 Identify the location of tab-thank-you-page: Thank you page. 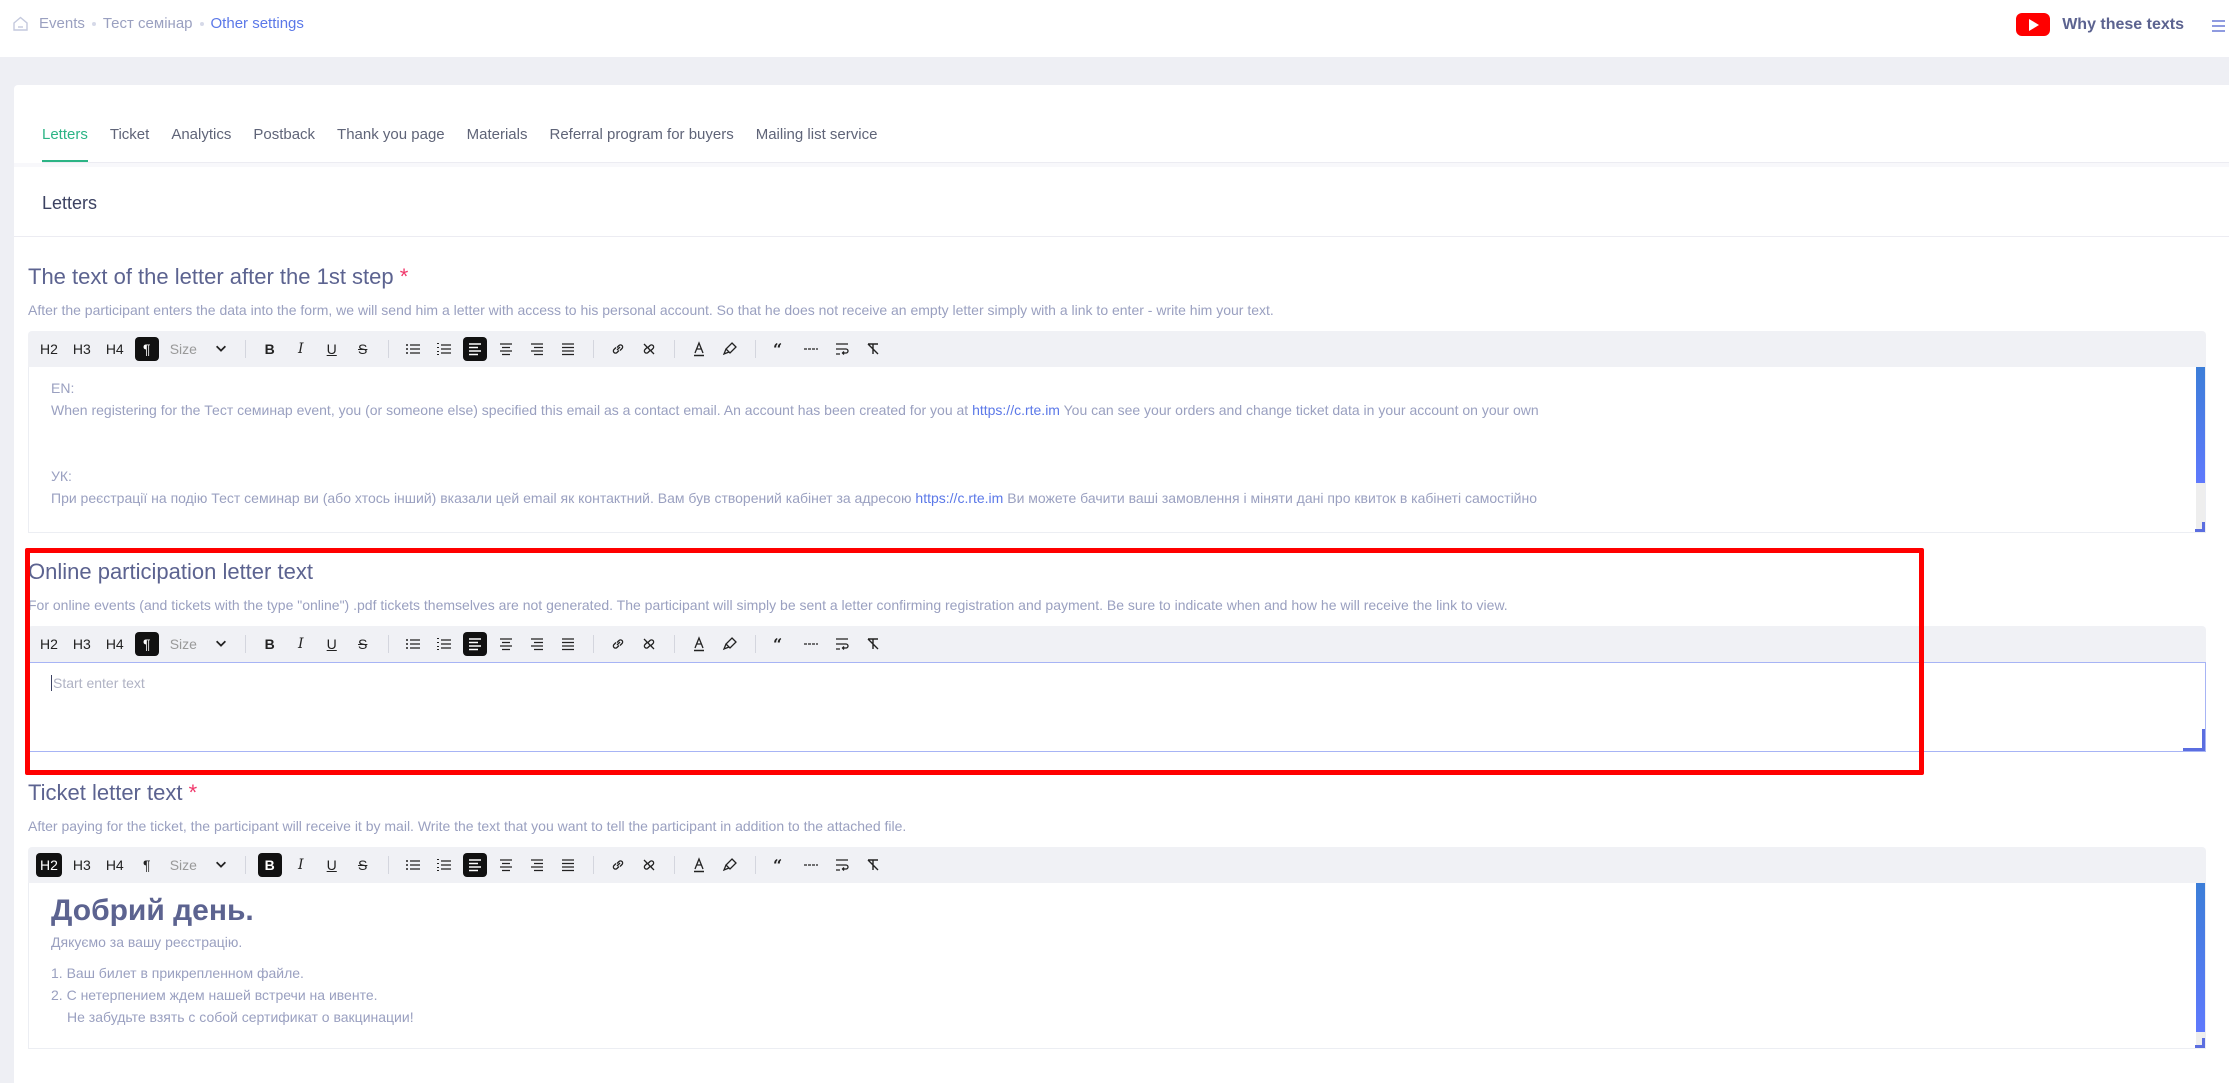
(391, 144).